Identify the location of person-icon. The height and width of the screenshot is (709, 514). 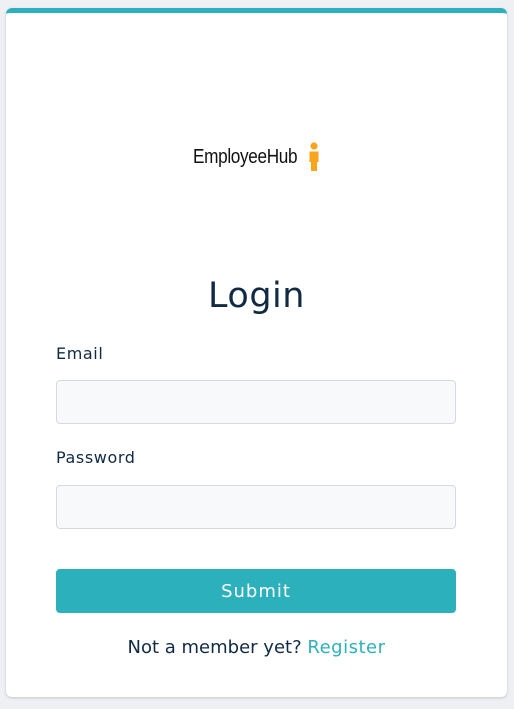
(314, 156).